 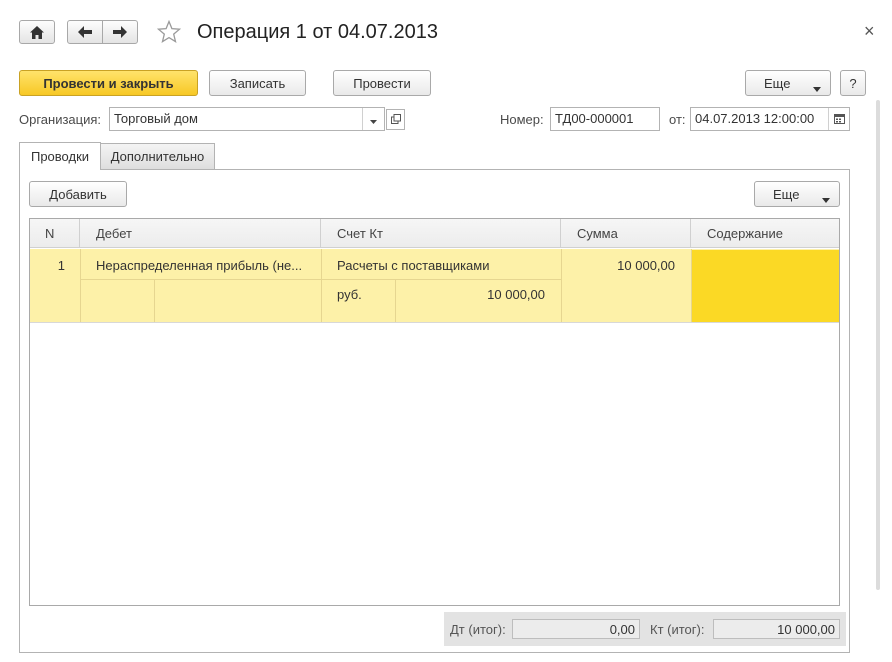 I want to click on table-more-menu-button: Еще, so click(x=797, y=194).